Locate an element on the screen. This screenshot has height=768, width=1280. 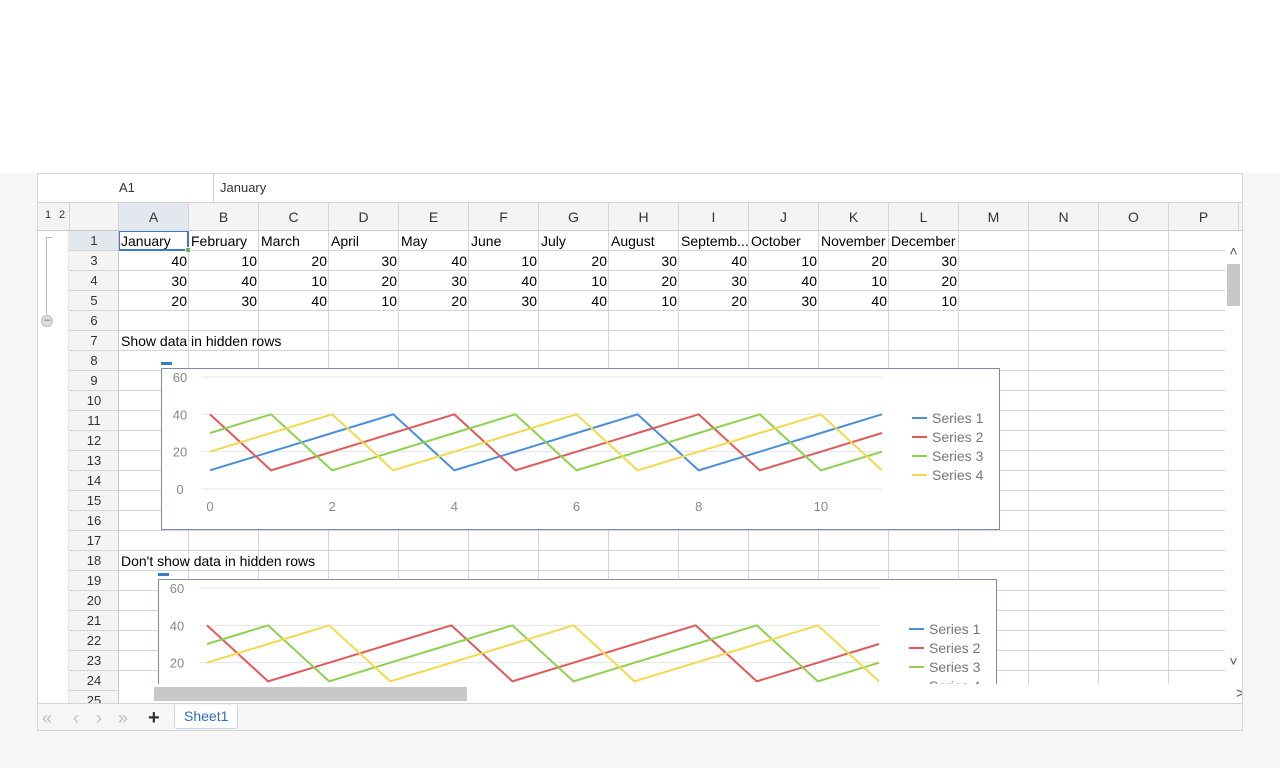
horizontal-scrollbar: < > is located at coordinates (680, 693).